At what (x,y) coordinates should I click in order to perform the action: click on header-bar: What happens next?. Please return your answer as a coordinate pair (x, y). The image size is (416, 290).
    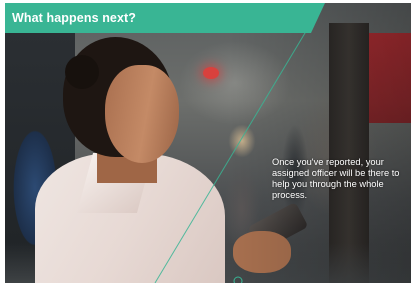
    Looking at the image, I should click on (165, 18).